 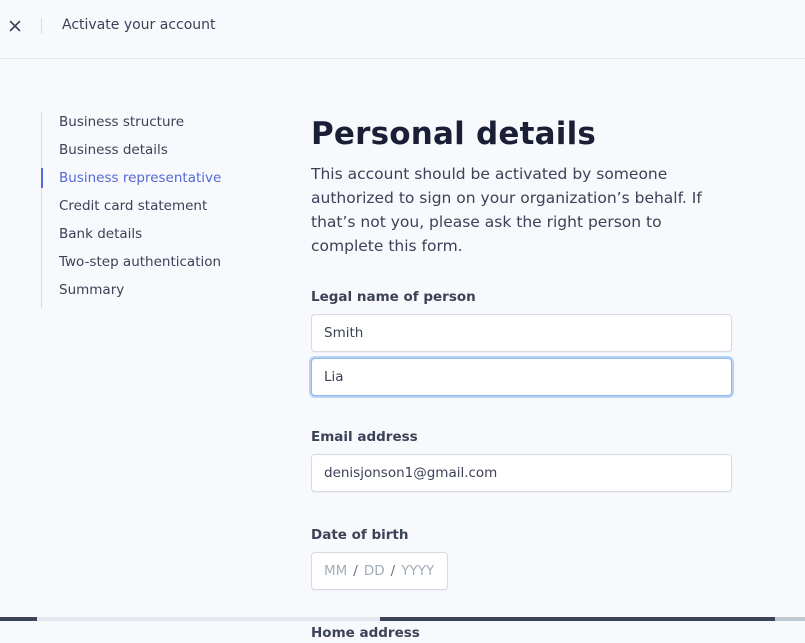 What do you see at coordinates (152, 238) in the screenshot?
I see `step-bank-details: Bank details` at bounding box center [152, 238].